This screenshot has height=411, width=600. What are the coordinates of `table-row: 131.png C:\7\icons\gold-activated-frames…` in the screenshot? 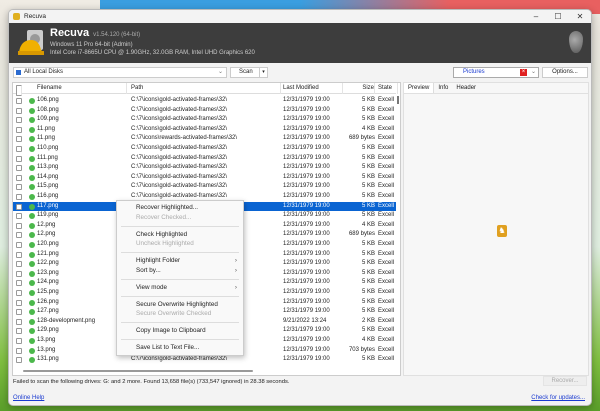 It's located at (204, 360).